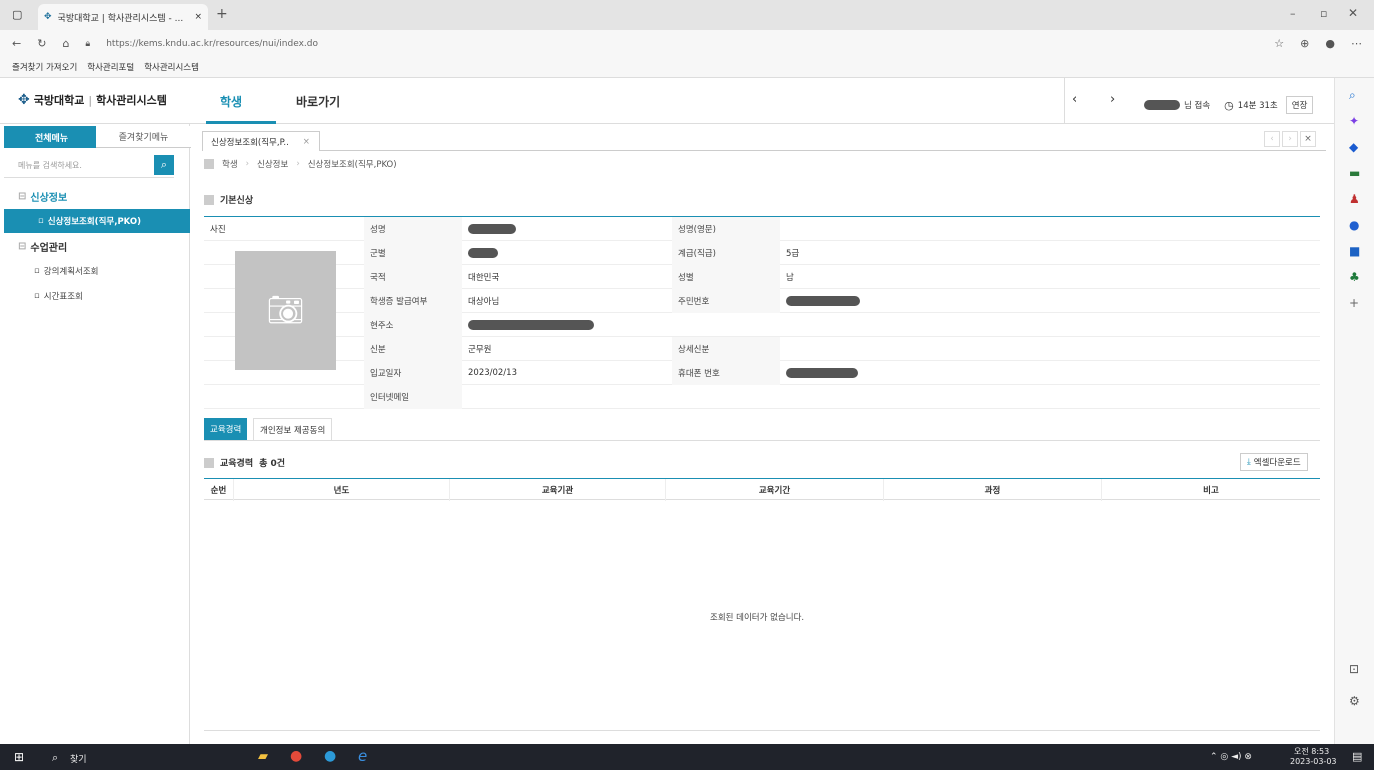  What do you see at coordinates (244, 462) in the screenshot?
I see `edu-title: 교육경력 총 0건` at bounding box center [244, 462].